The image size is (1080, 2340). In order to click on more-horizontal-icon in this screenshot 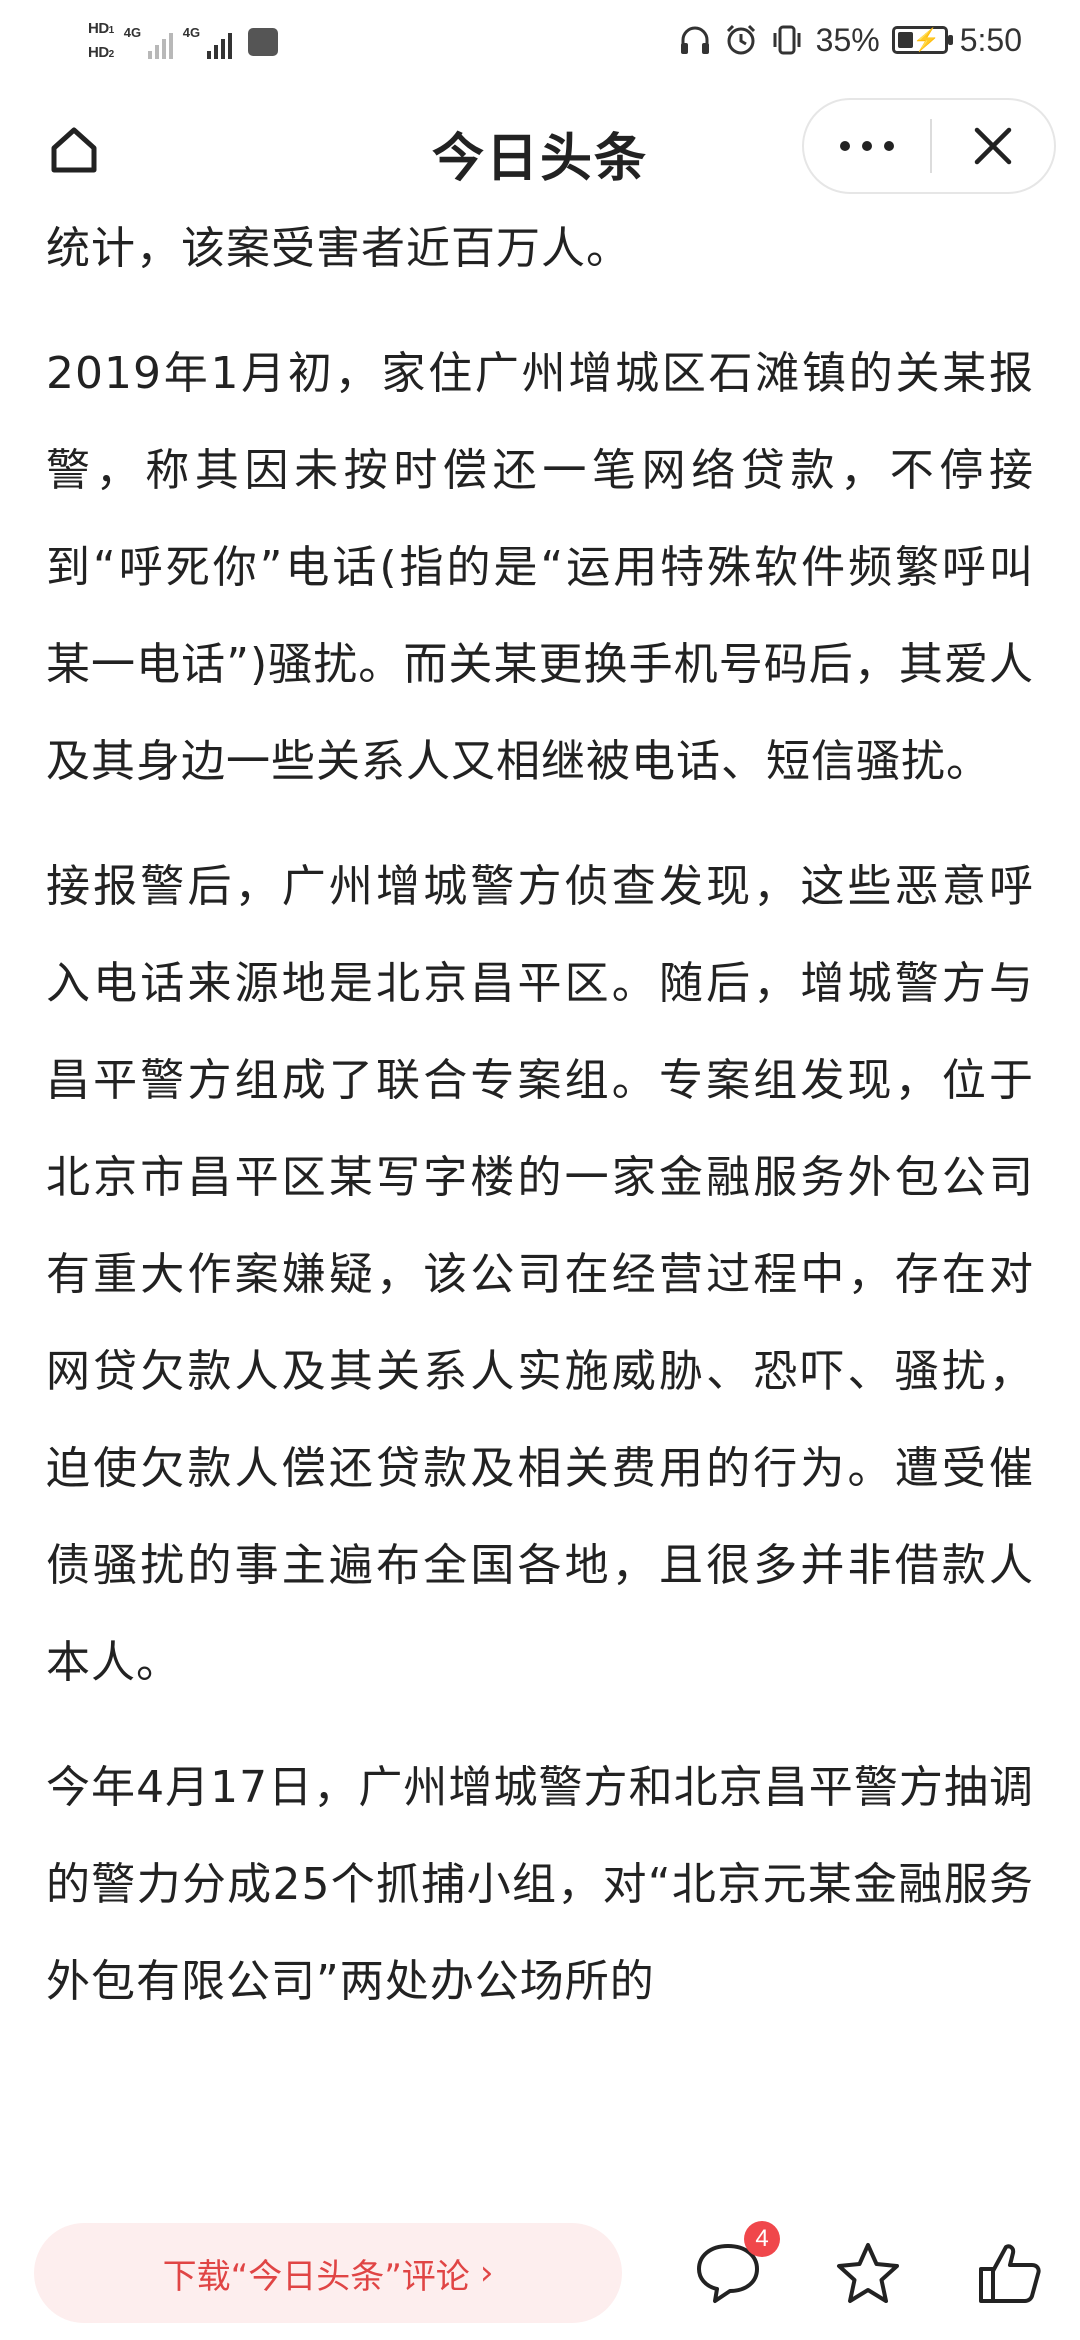, I will do `click(867, 146)`.